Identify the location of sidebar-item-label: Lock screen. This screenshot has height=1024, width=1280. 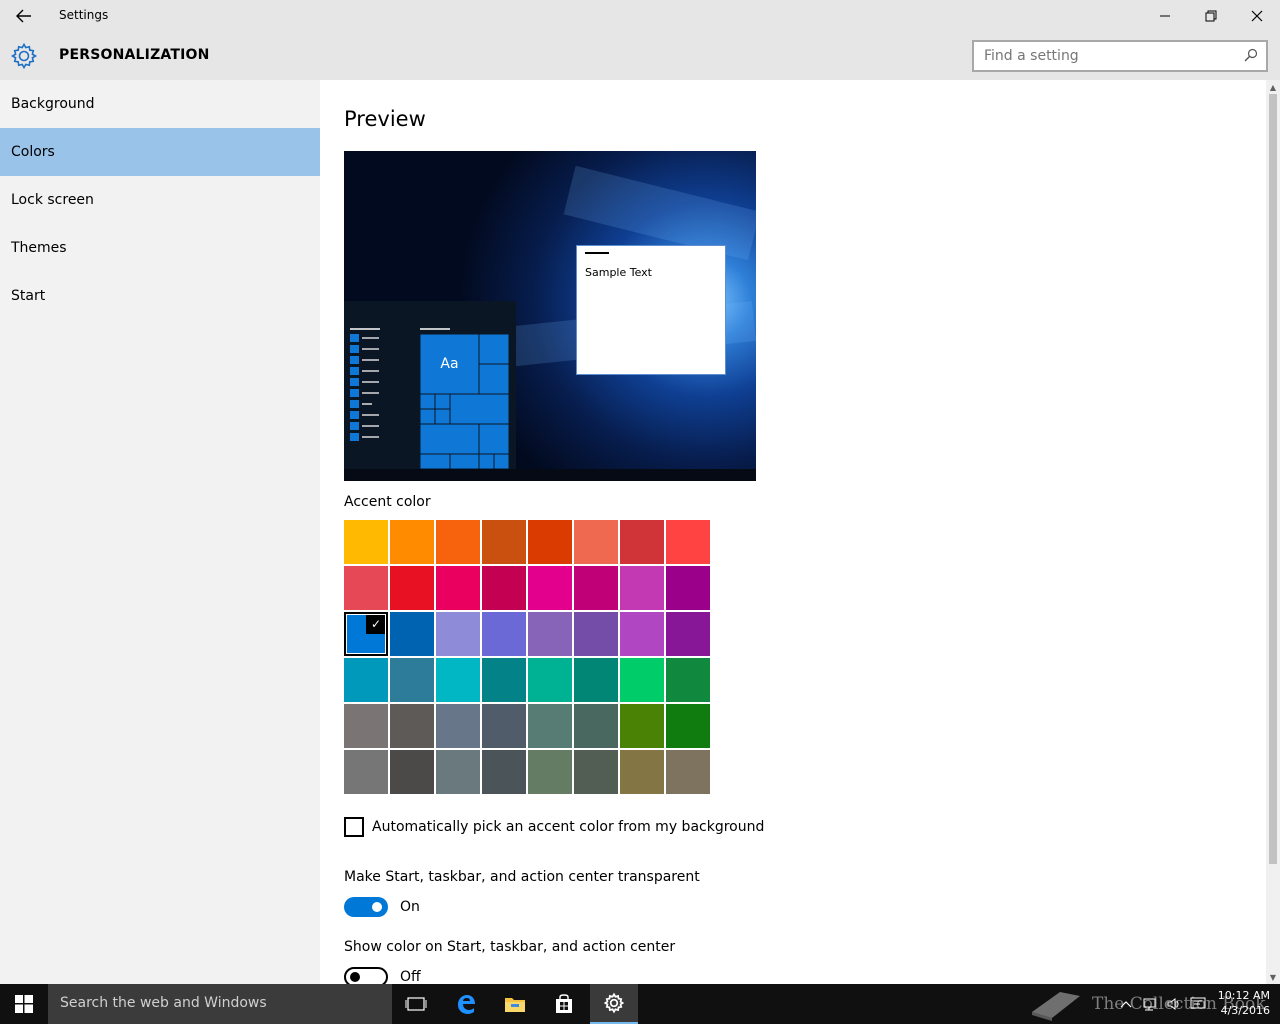
(52, 200).